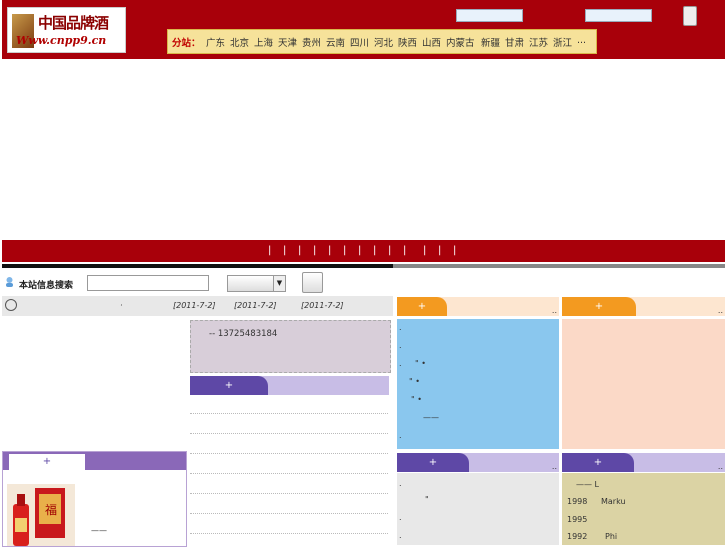 The image size is (727, 547). Describe the element at coordinates (559, 266) in the screenshot. I see `divider-gray` at that location.